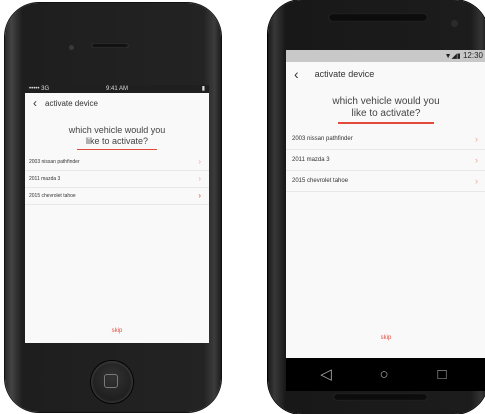  Describe the element at coordinates (378, 17) in the screenshot. I see `top-speaker` at that location.